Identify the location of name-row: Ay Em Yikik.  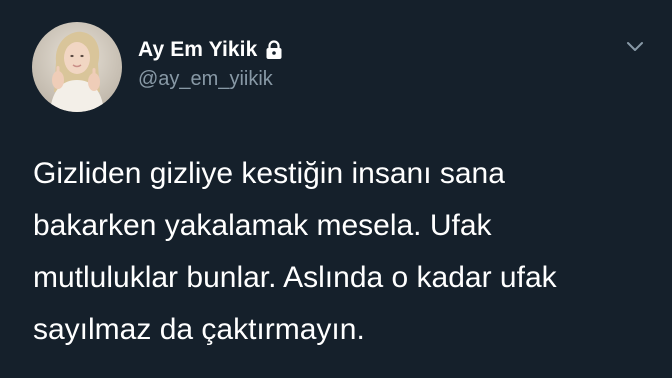
(210, 50).